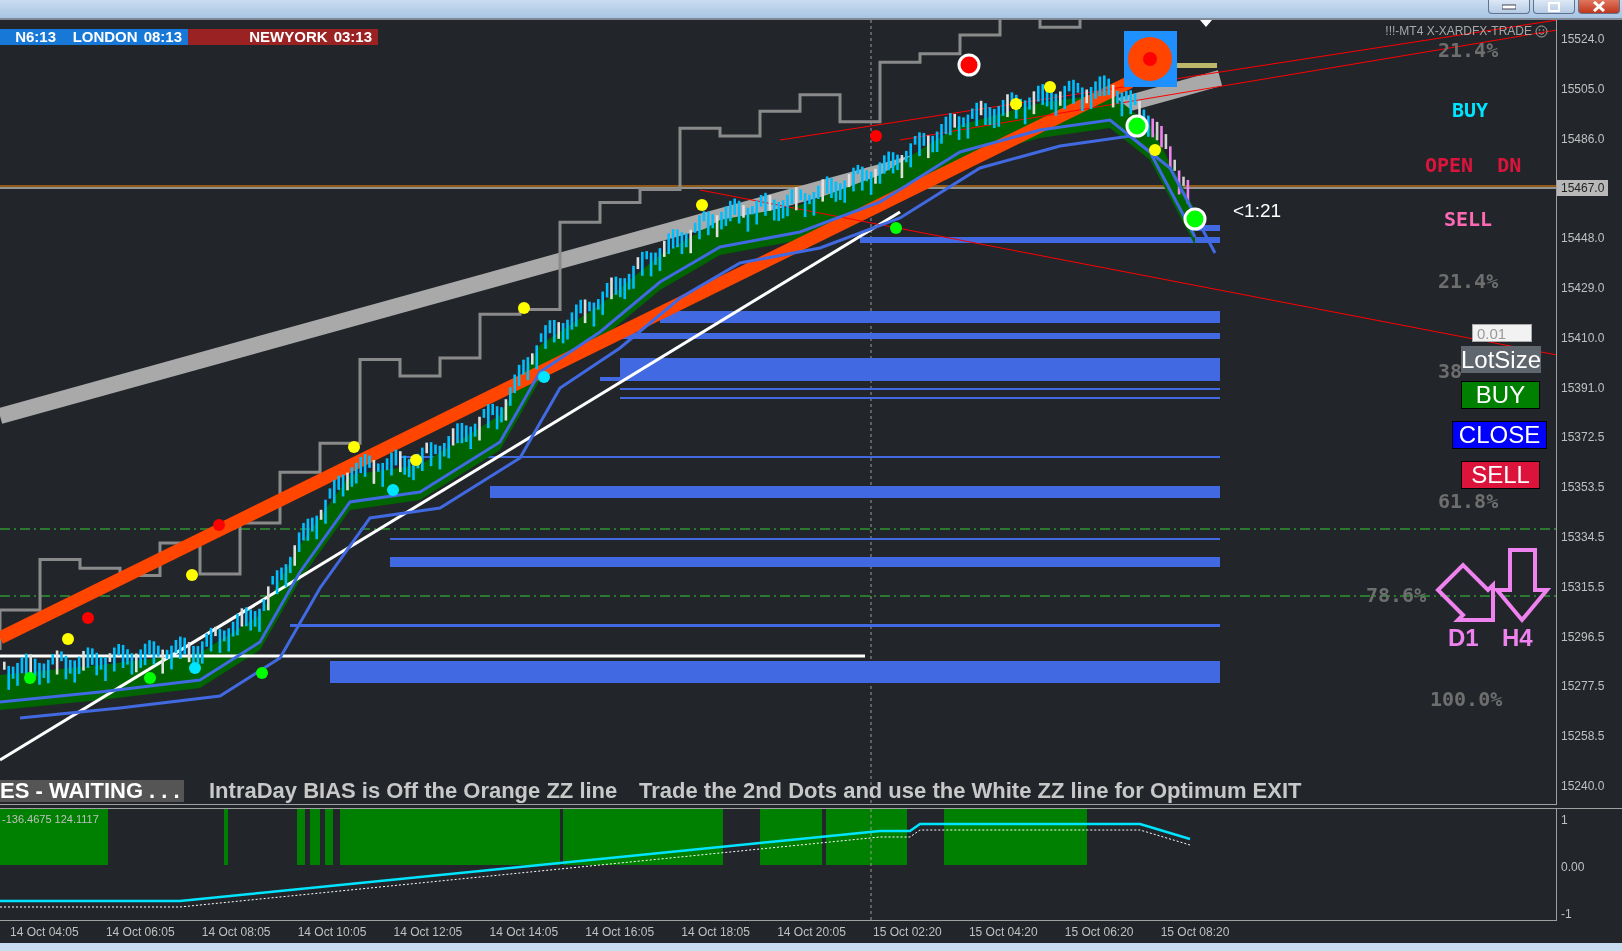 The image size is (1622, 951). I want to click on minimize-button, so click(1509, 7).